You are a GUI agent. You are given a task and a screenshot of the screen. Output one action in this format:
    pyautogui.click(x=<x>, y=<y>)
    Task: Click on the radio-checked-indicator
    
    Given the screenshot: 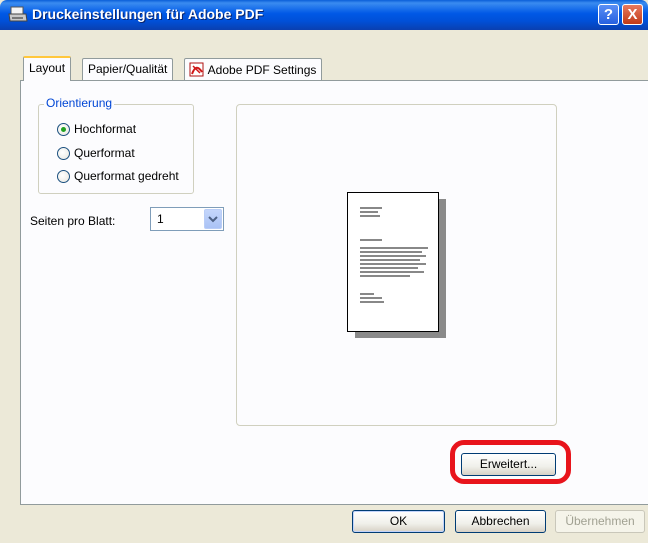 What is the action you would take?
    pyautogui.click(x=63, y=129)
    